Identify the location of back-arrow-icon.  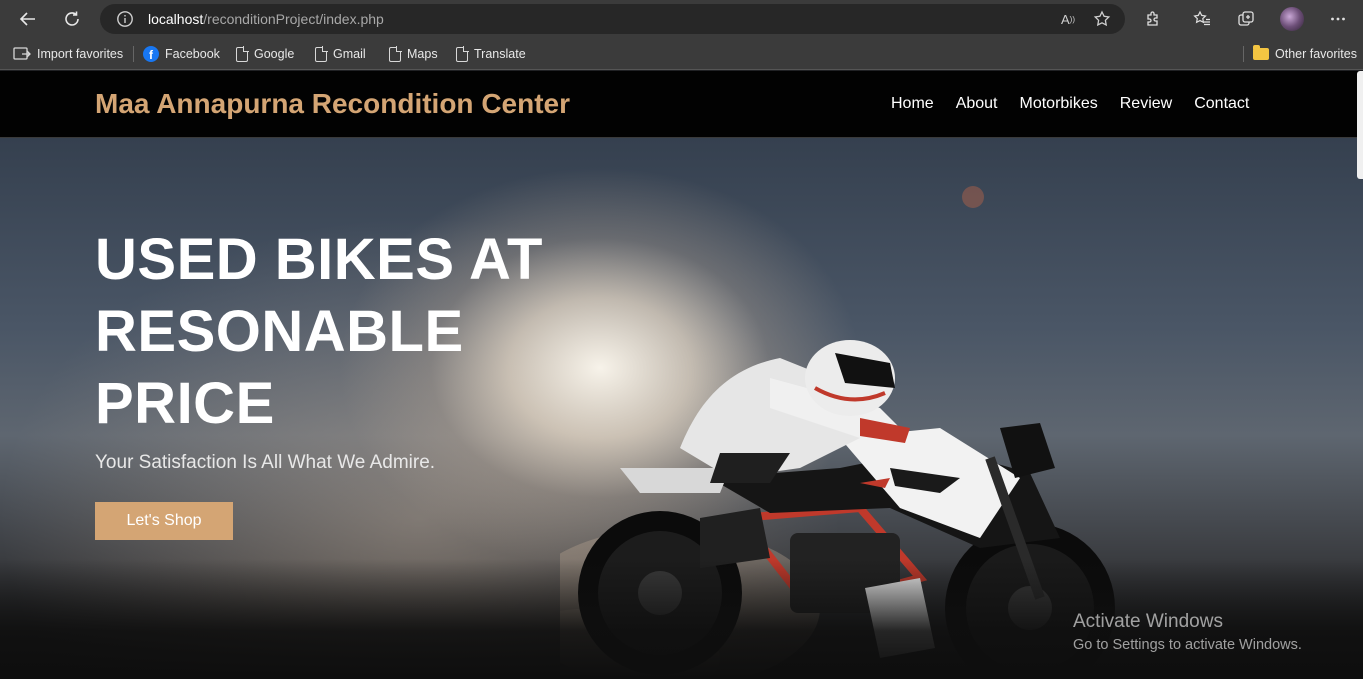
(28, 19).